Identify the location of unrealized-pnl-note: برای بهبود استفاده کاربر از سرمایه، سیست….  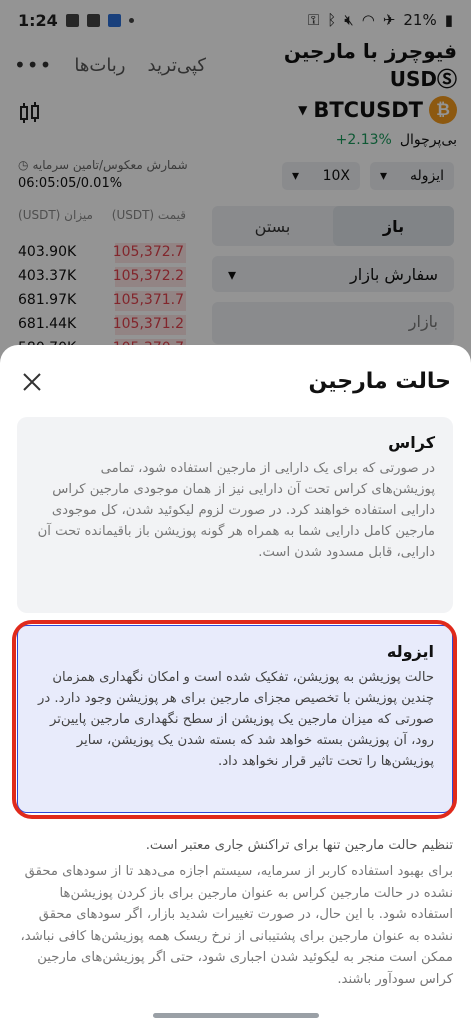
(236, 925).